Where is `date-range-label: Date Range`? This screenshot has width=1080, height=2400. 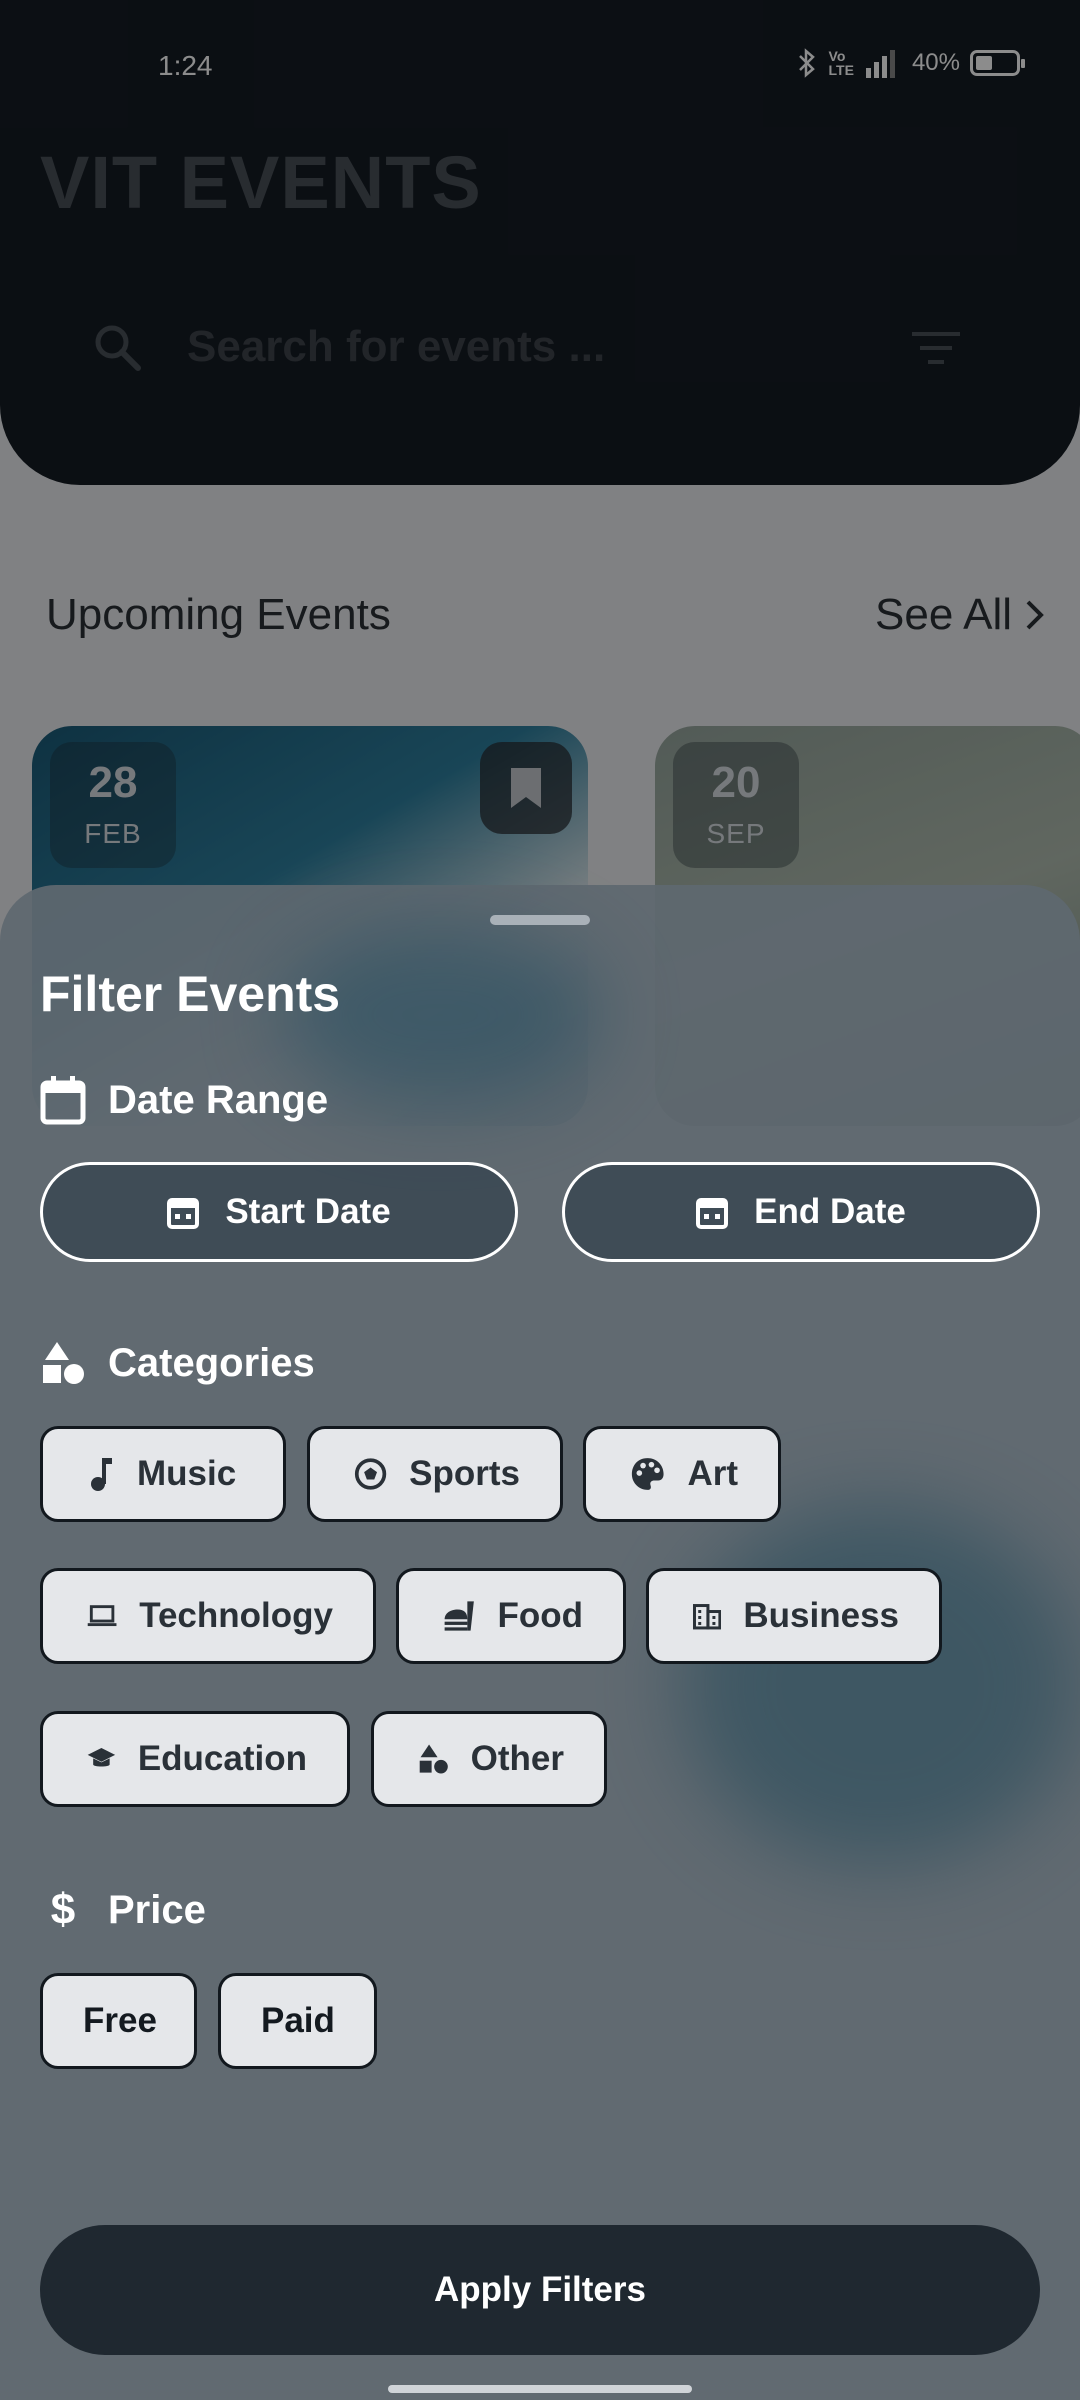
date-range-label: Date Range is located at coordinates (218, 1099).